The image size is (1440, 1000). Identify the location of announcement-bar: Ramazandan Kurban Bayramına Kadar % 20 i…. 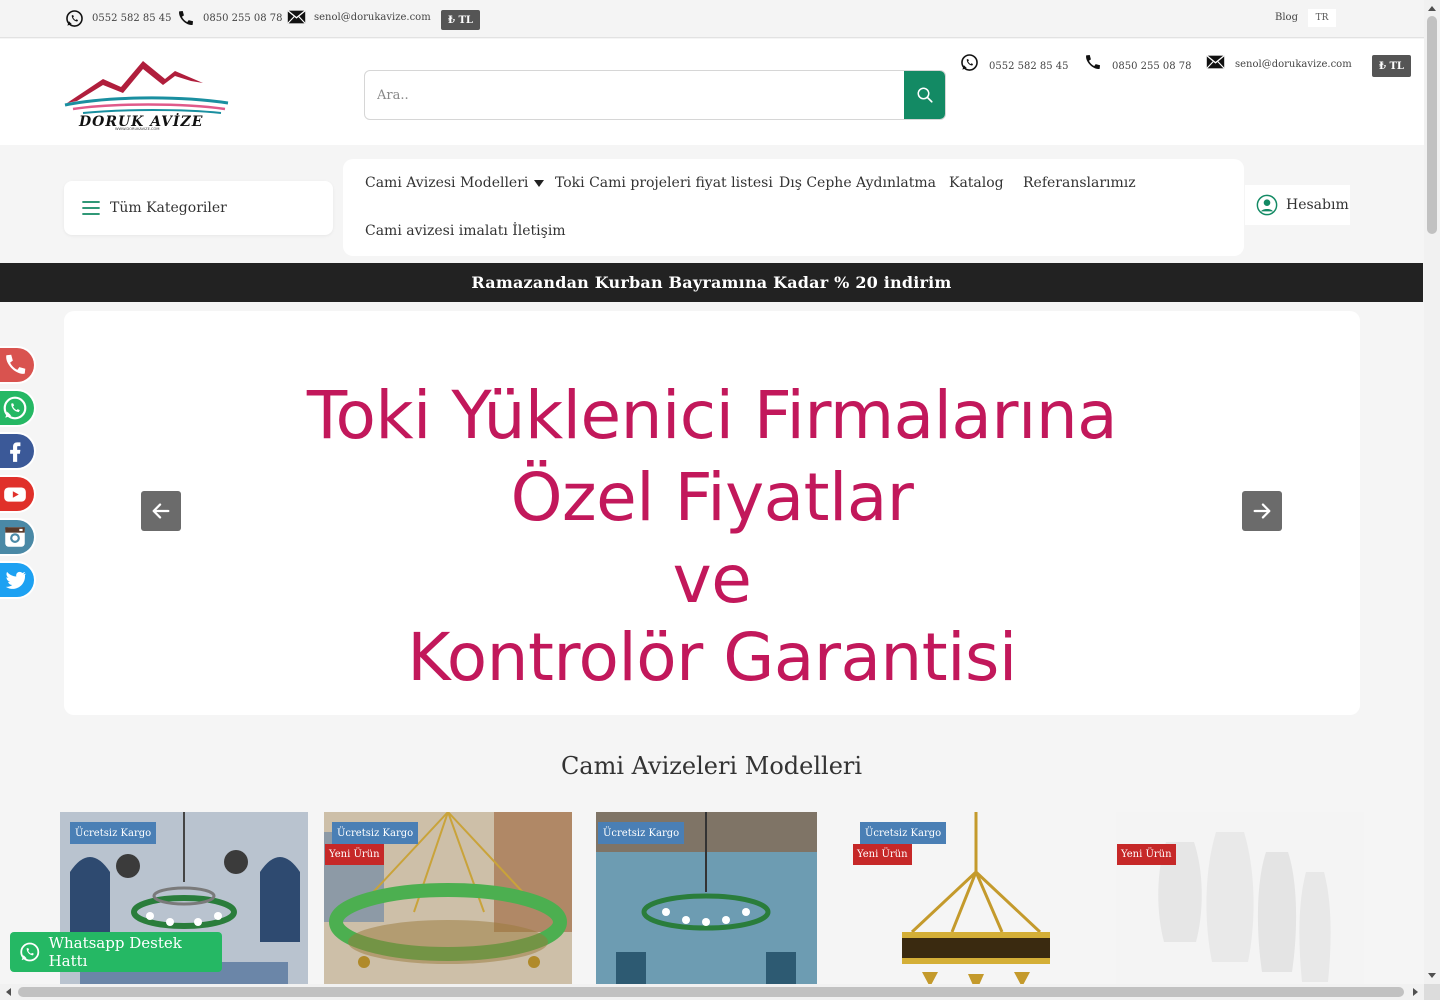
(711, 282).